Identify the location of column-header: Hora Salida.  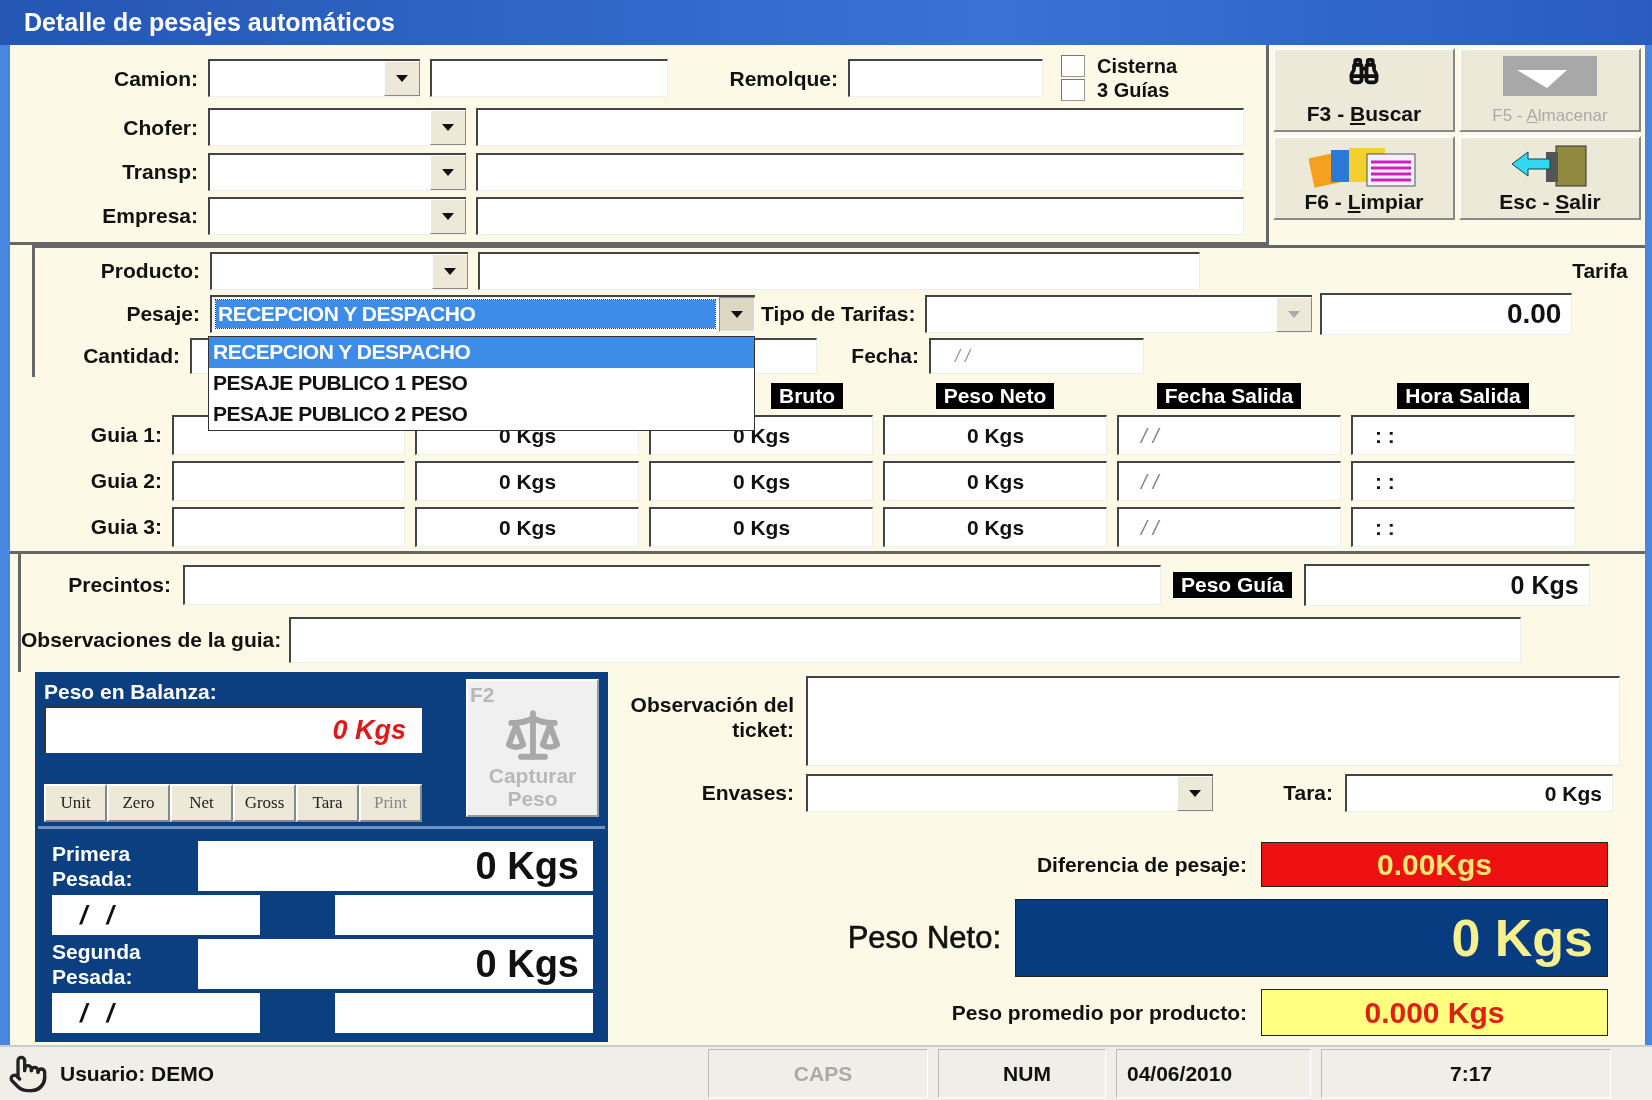
(1463, 396).